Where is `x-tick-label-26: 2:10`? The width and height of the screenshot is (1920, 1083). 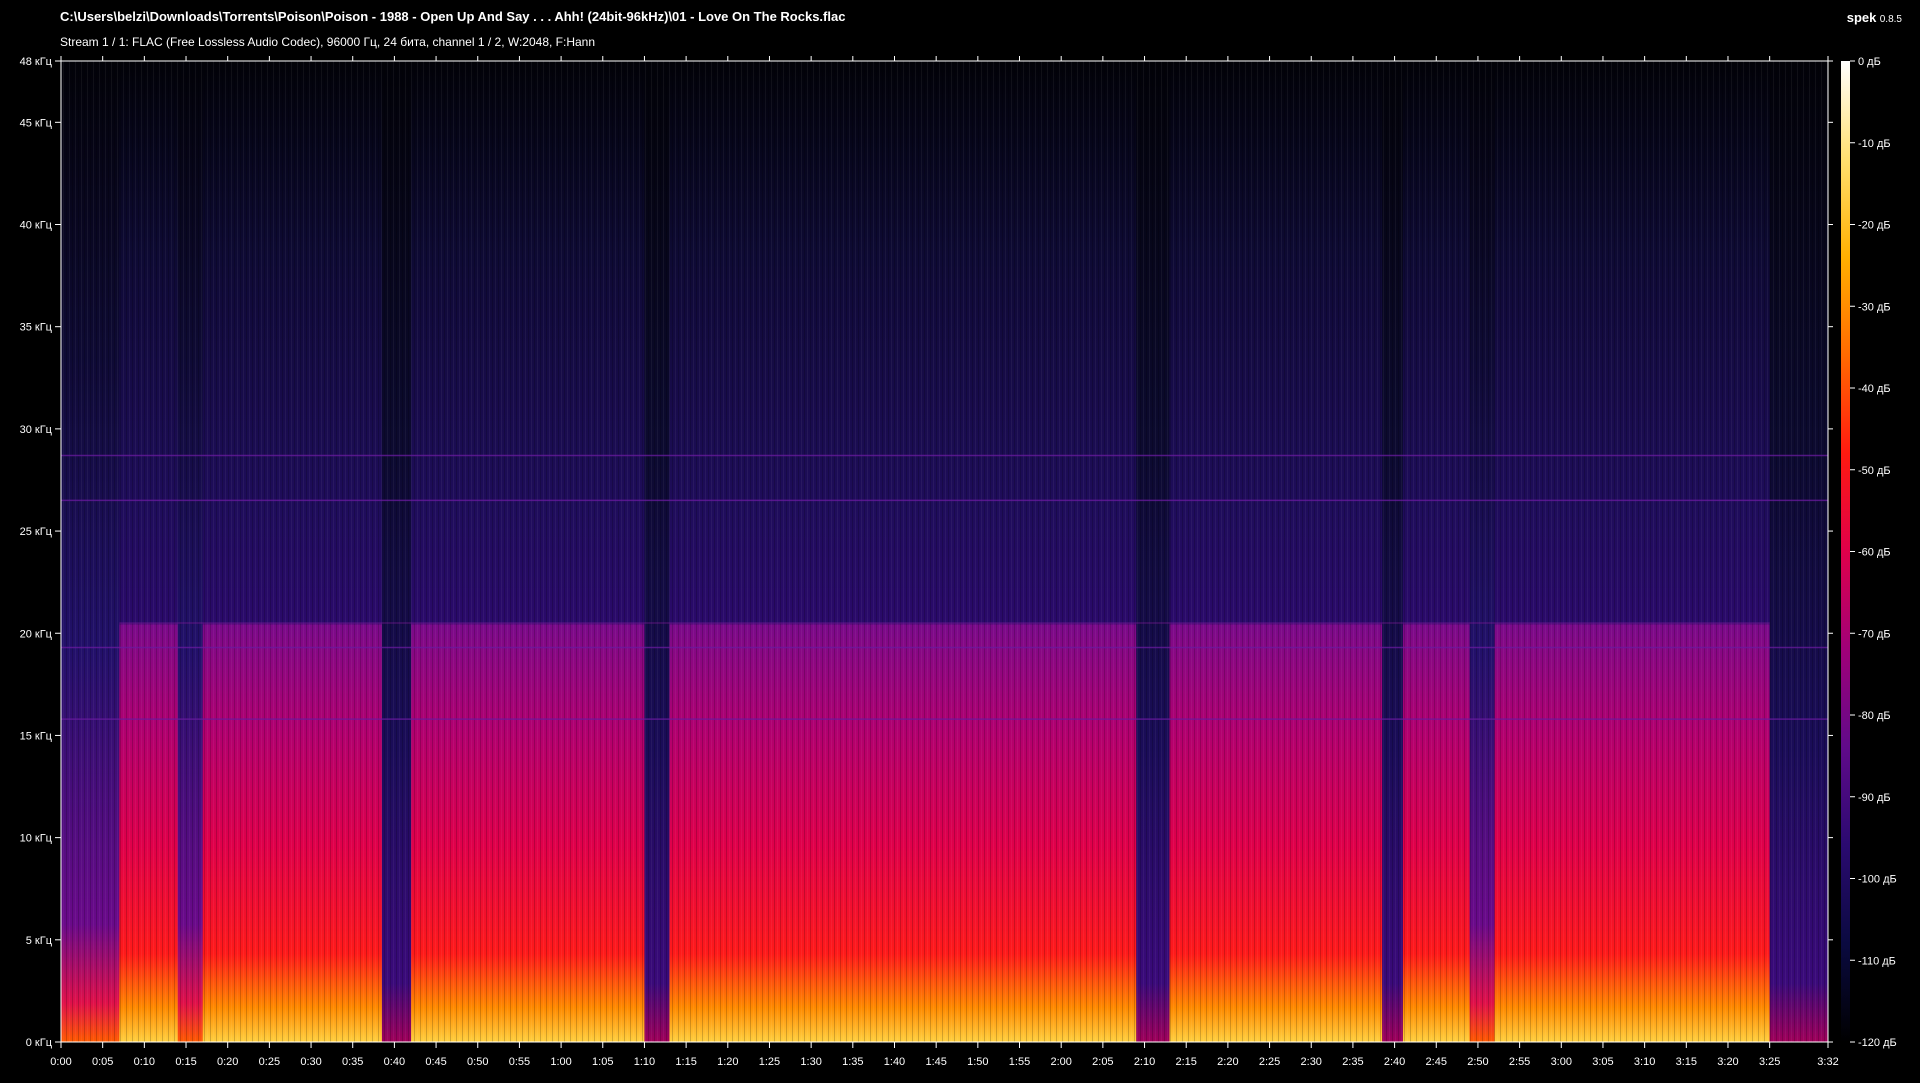 x-tick-label-26: 2:10 is located at coordinates (1144, 1062).